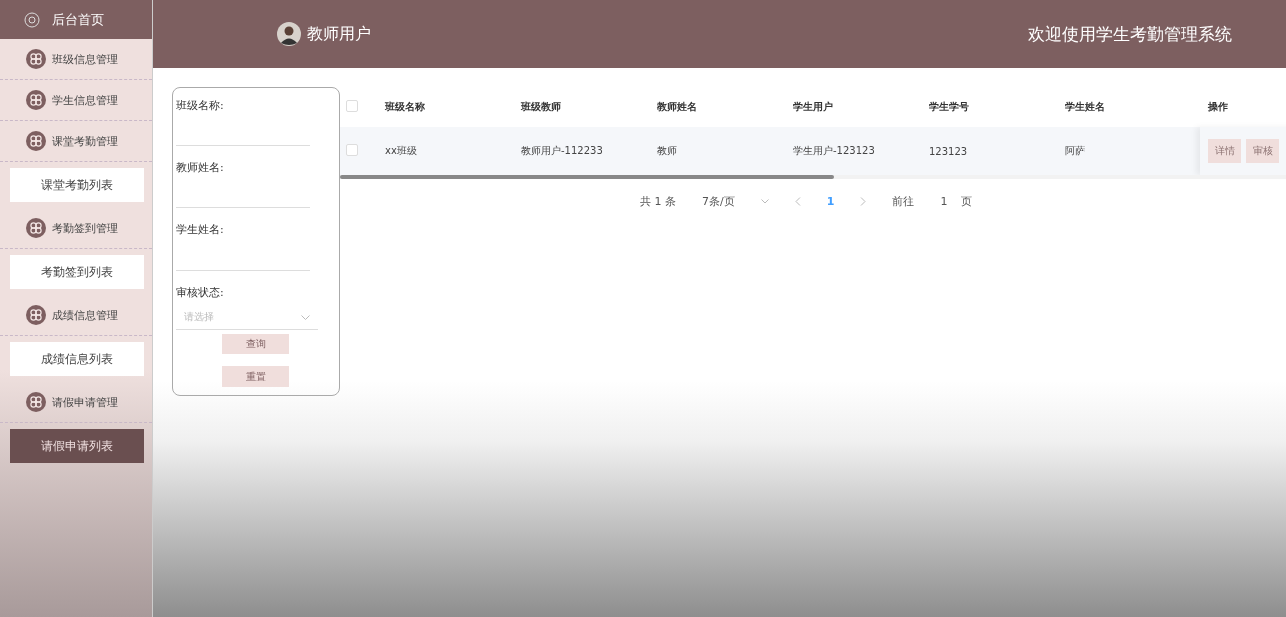  Describe the element at coordinates (76, 402) in the screenshot. I see `menu-group: 请假申请管理` at that location.